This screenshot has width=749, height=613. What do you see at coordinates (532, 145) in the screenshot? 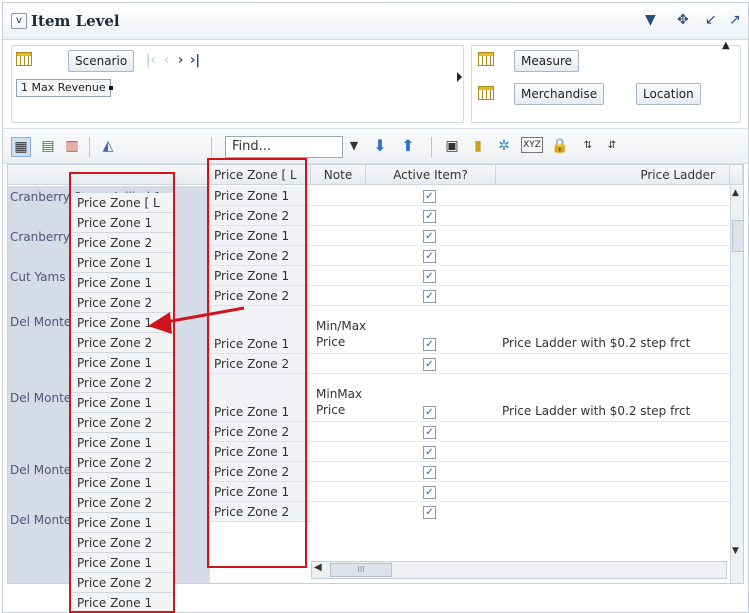
I see `xyz-icon: XYZ` at bounding box center [532, 145].